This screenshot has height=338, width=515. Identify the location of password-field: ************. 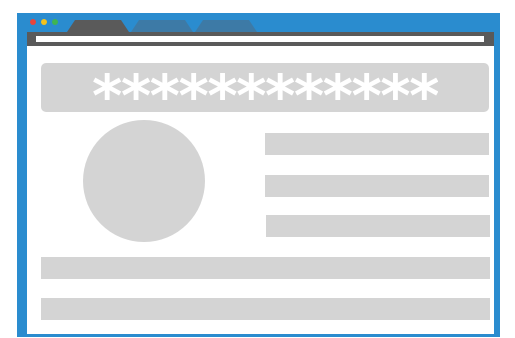
(265, 92).